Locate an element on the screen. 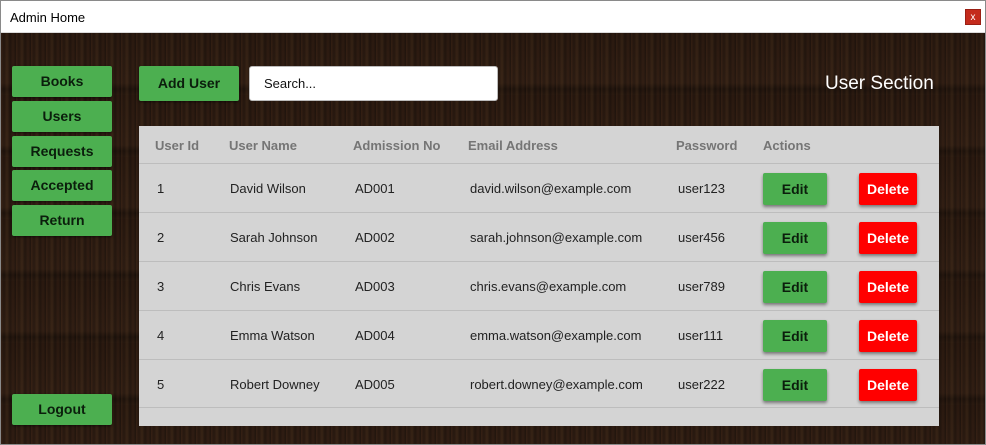  search-input is located at coordinates (373, 83).